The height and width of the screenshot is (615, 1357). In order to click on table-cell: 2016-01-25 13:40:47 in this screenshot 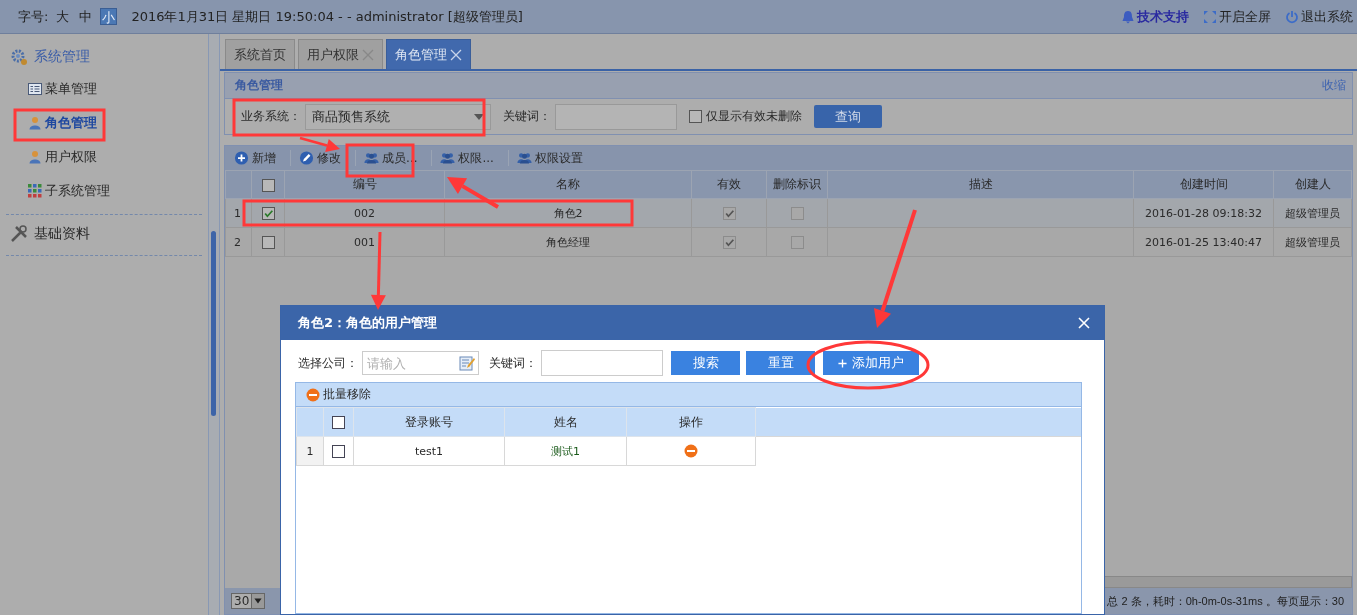, I will do `click(1203, 242)`.